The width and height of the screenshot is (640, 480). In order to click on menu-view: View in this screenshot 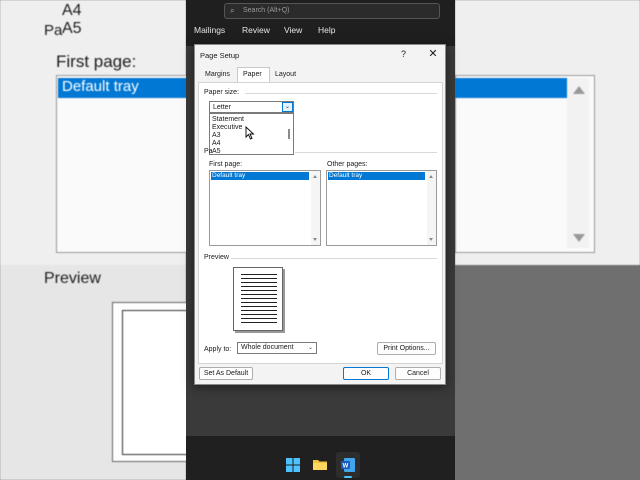, I will do `click(293, 30)`.